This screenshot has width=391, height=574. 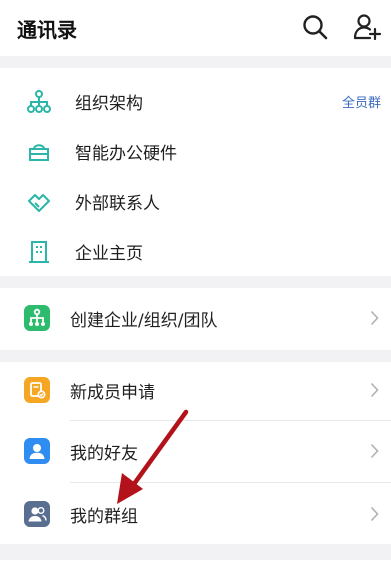 I want to click on group-icon, so click(x=37, y=514).